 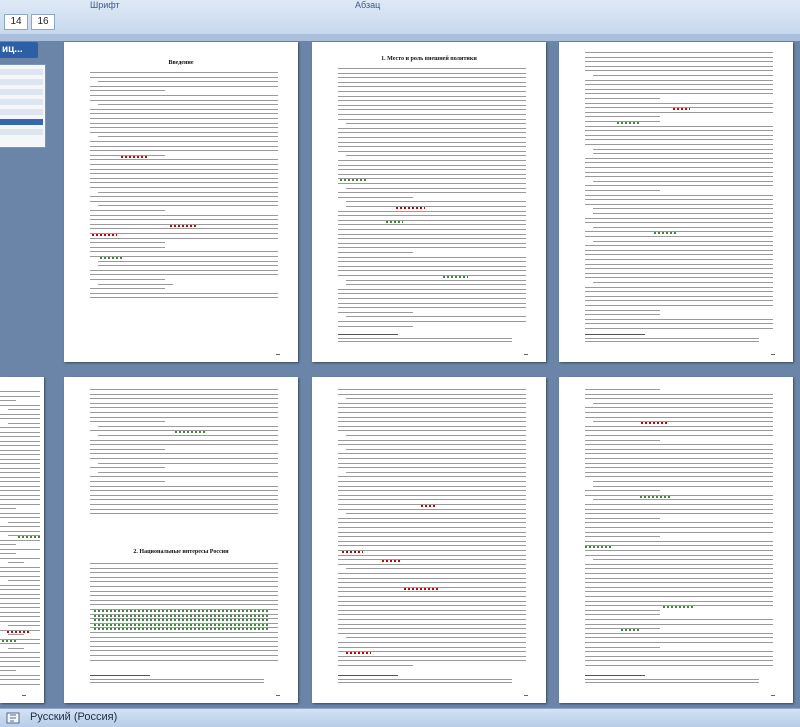 What do you see at coordinates (105, 5) in the screenshot?
I see `font-group-label: Шрифт` at bounding box center [105, 5].